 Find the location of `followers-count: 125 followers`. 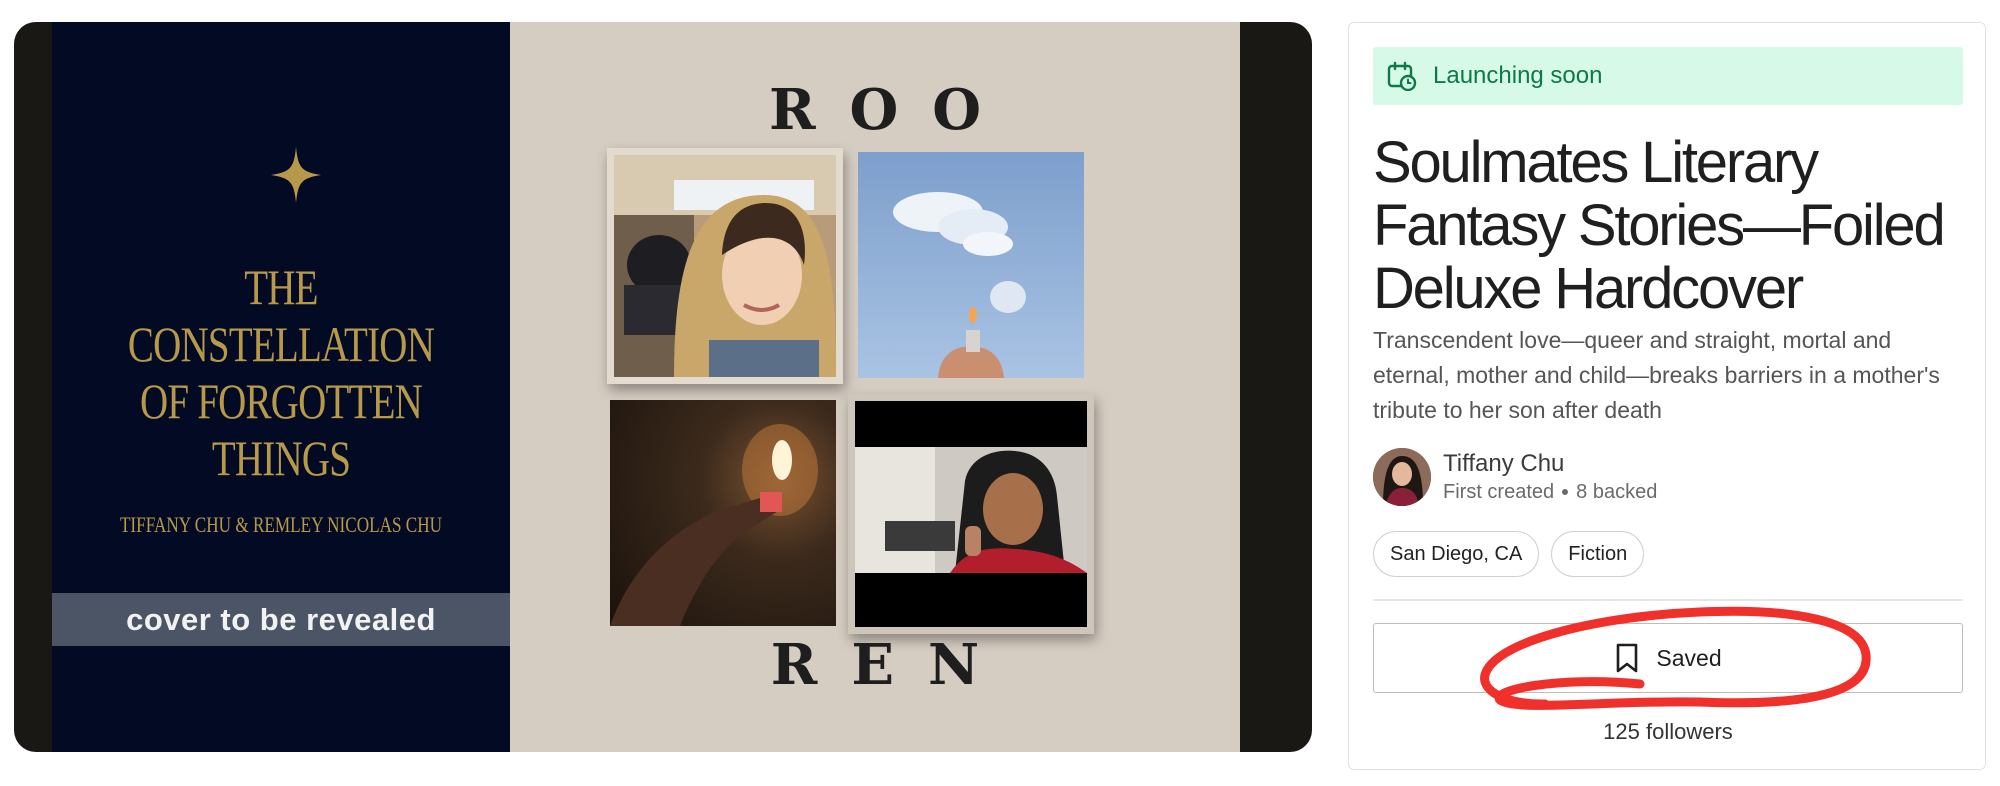

followers-count: 125 followers is located at coordinates (1668, 731).